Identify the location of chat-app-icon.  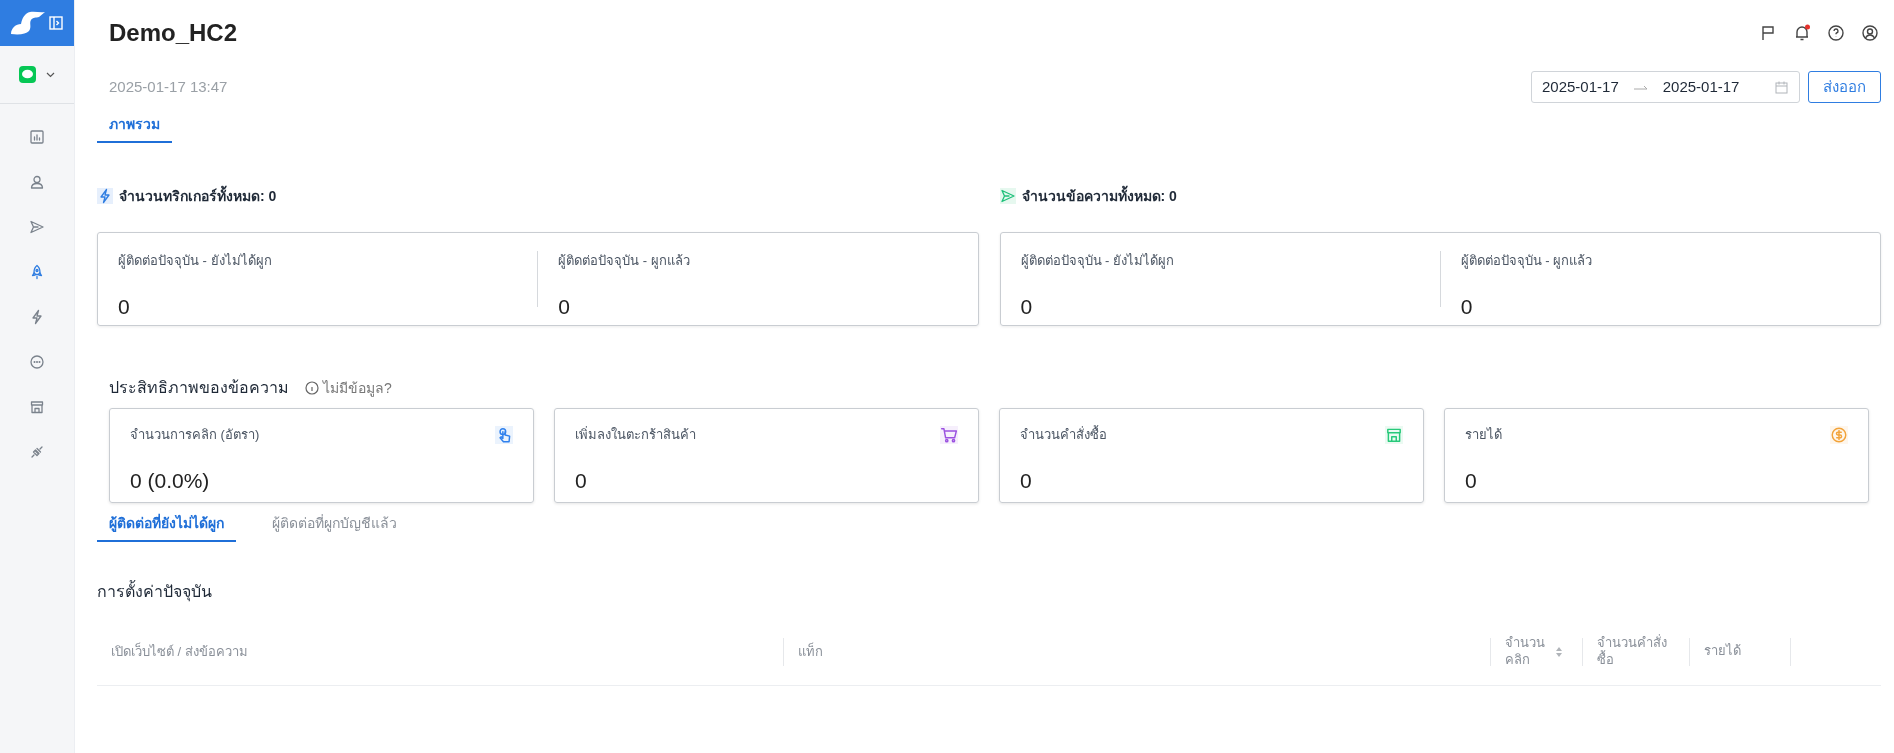
(27, 74).